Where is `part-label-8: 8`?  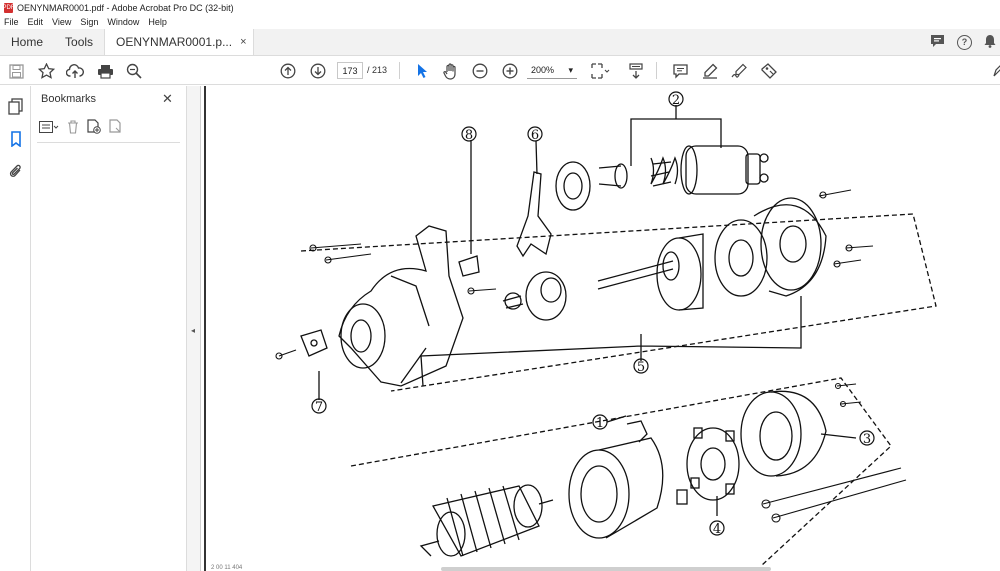
part-label-8: 8 is located at coordinates (469, 135).